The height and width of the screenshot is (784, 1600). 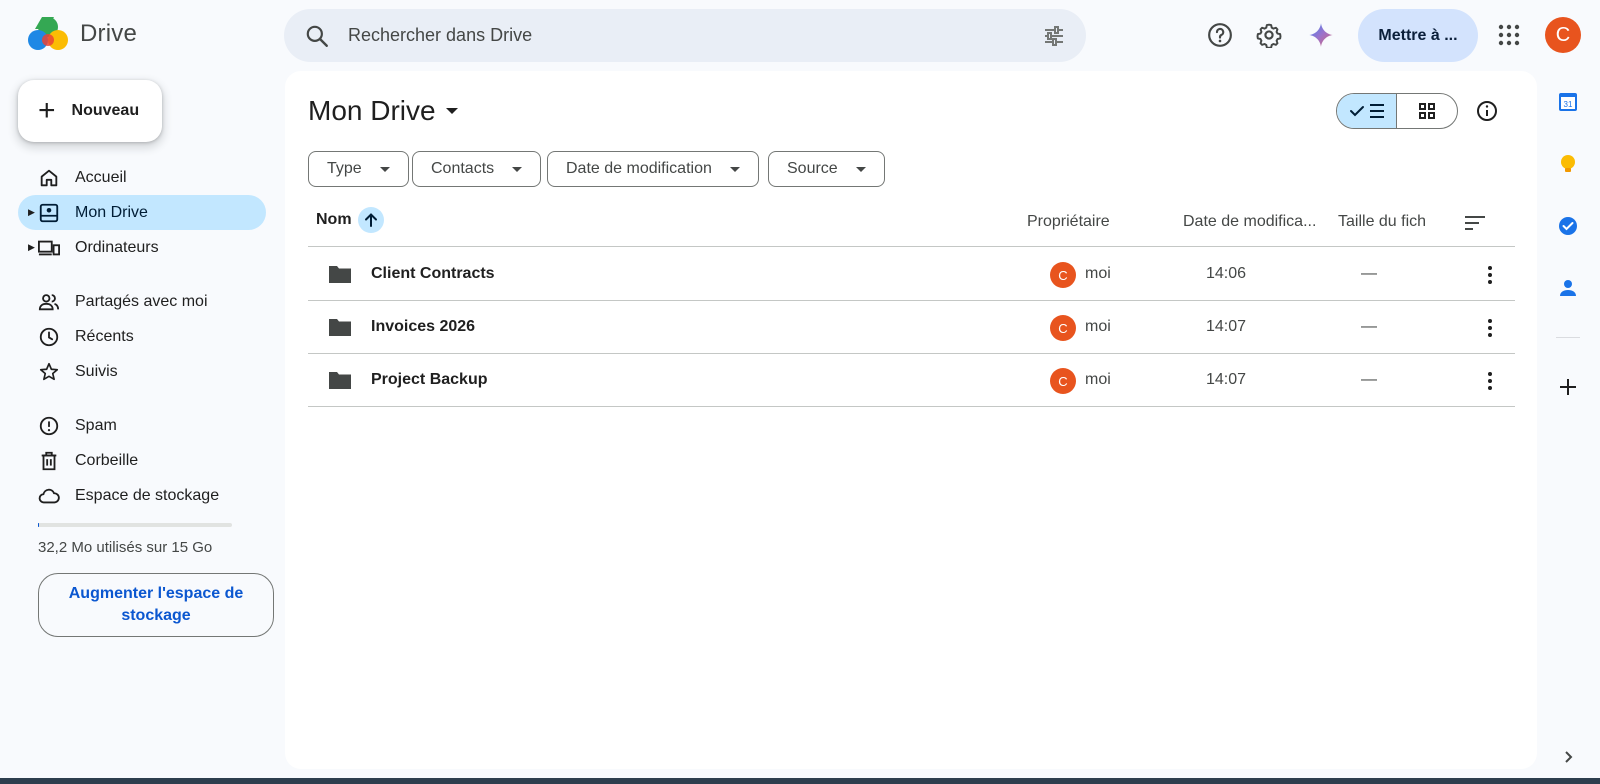 What do you see at coordinates (49, 371) in the screenshot?
I see `star-icon` at bounding box center [49, 371].